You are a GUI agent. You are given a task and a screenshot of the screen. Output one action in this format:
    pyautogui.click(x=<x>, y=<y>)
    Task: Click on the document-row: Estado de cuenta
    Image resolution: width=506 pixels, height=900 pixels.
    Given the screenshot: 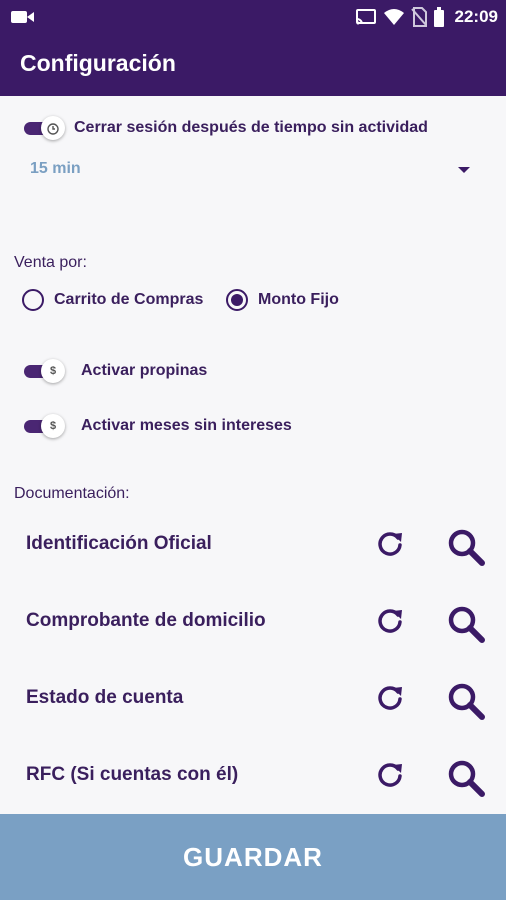 What is the action you would take?
    pyautogui.click(x=253, y=700)
    